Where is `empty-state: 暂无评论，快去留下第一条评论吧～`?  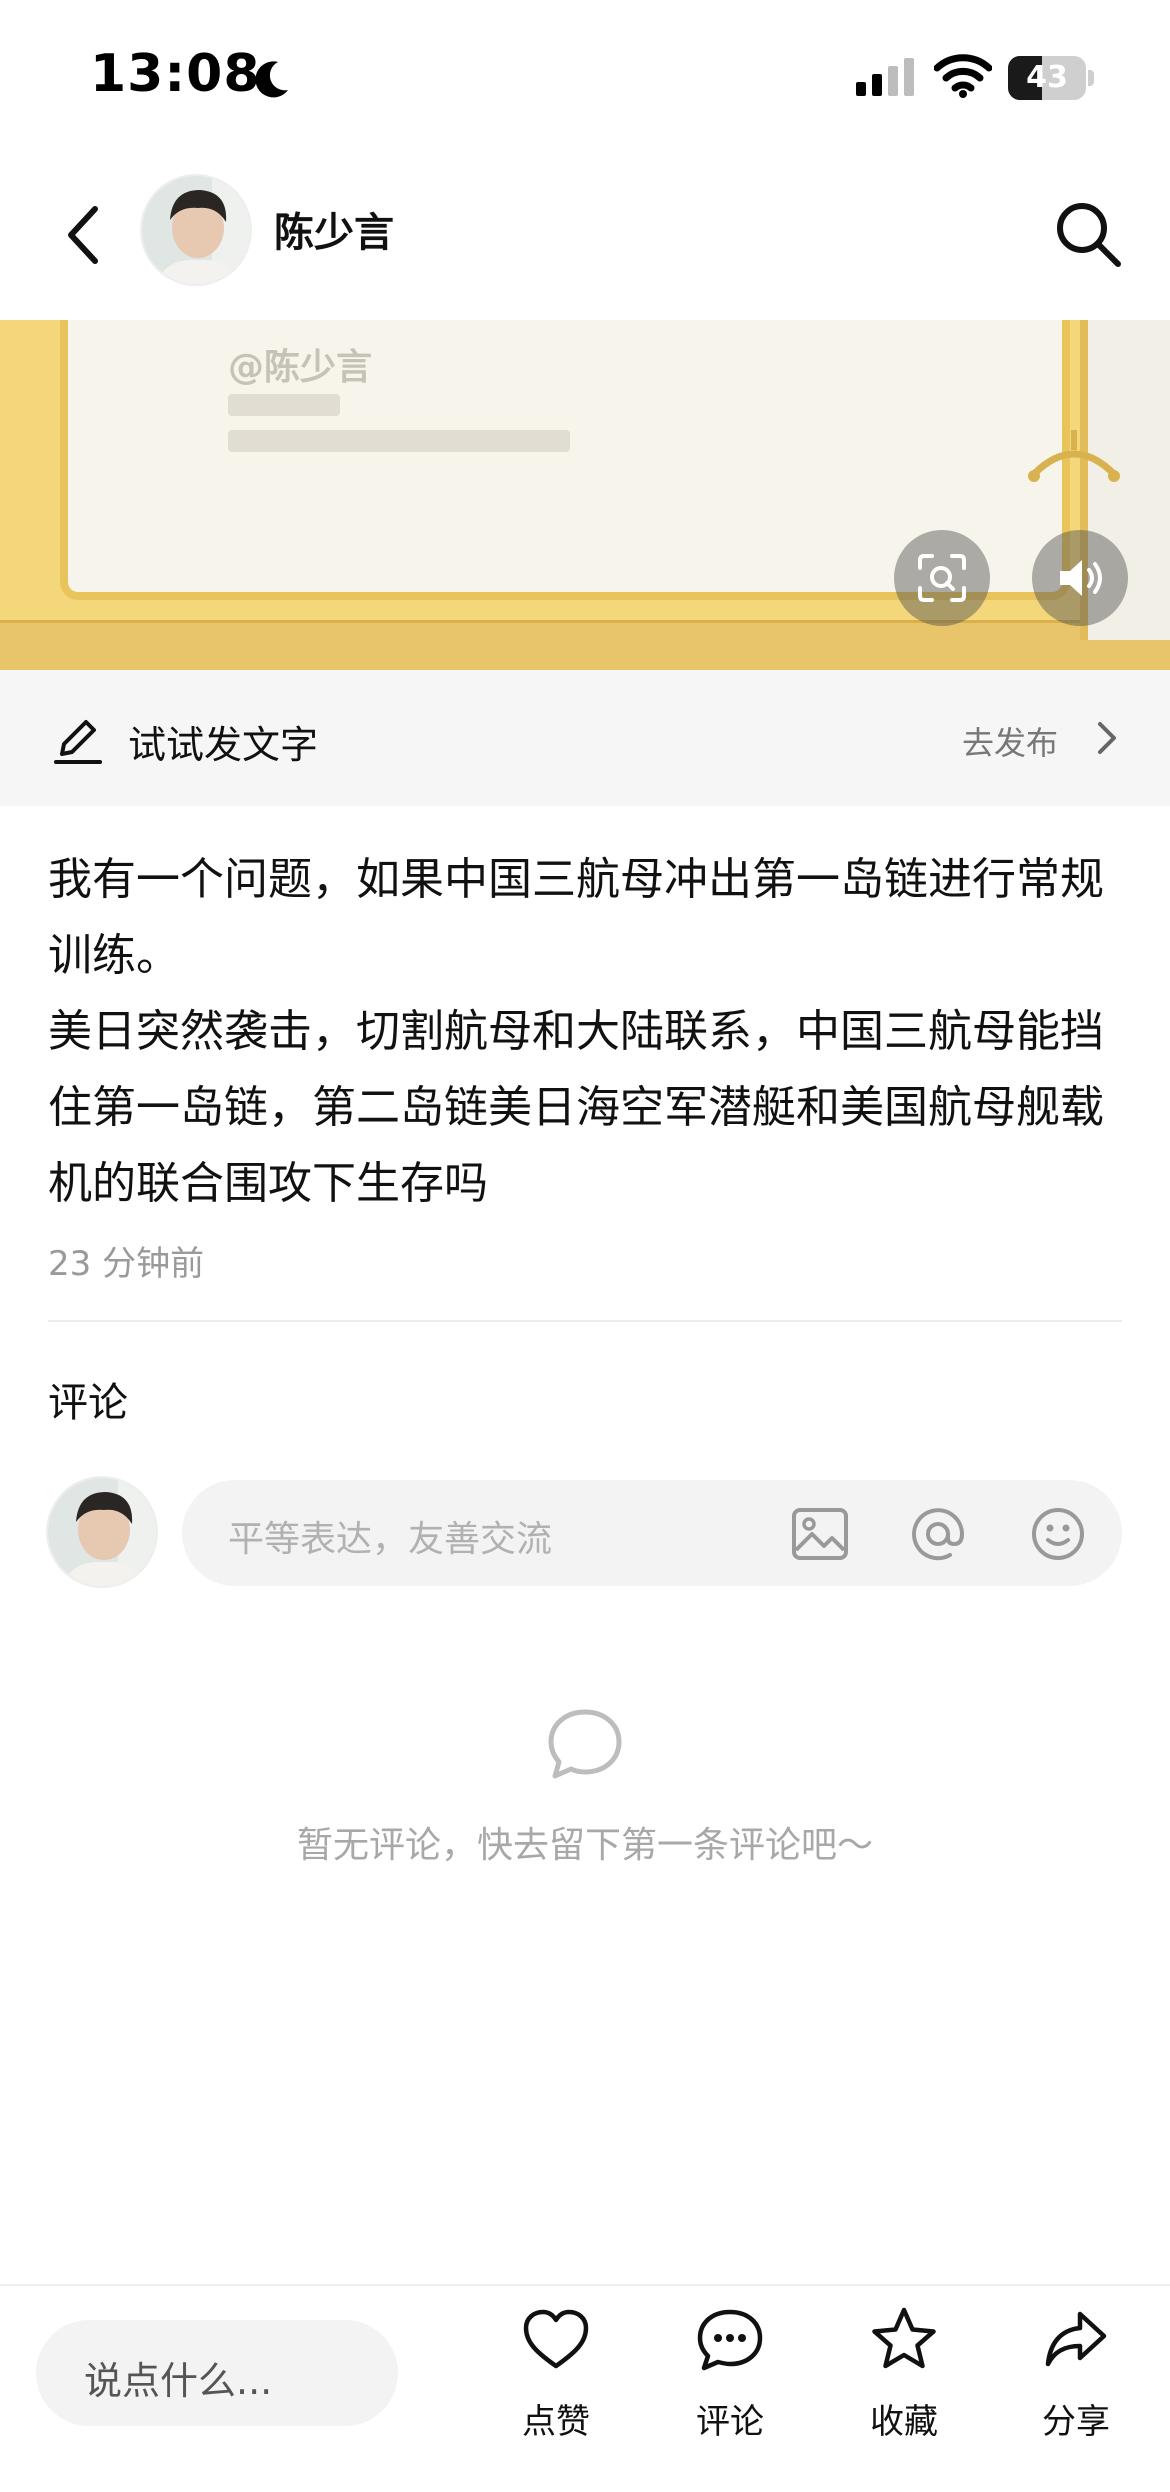
empty-state: 暂无评论，快去留下第一条评论吧～ is located at coordinates (585, 1790).